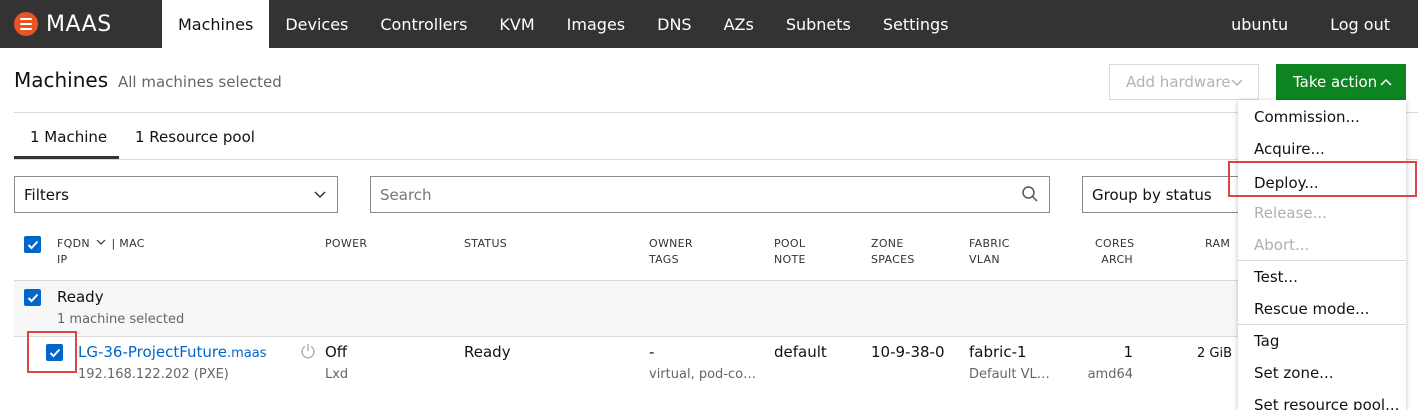  What do you see at coordinates (1128, 352) in the screenshot?
I see `machine-cores: 1` at bounding box center [1128, 352].